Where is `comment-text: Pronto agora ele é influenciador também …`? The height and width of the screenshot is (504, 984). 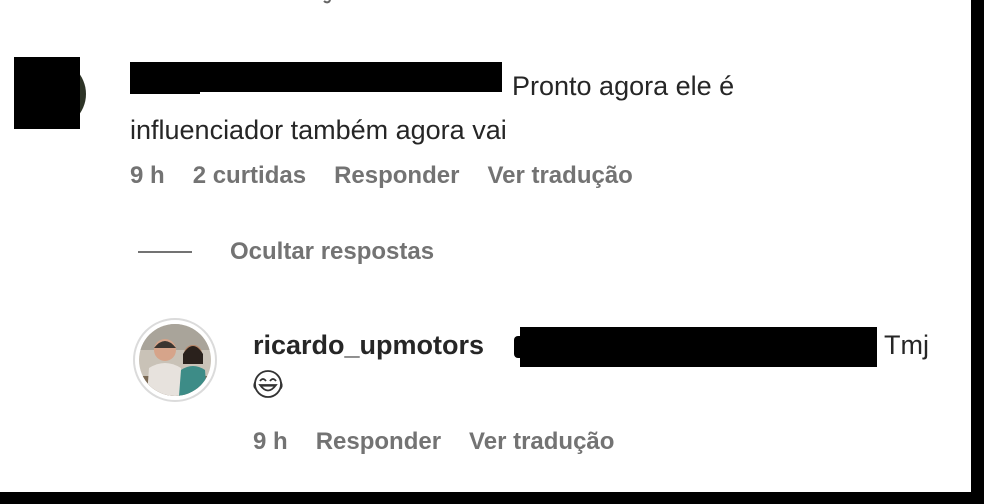
comment-text: Pronto agora ele é influenciador também … is located at coordinates (480, 108).